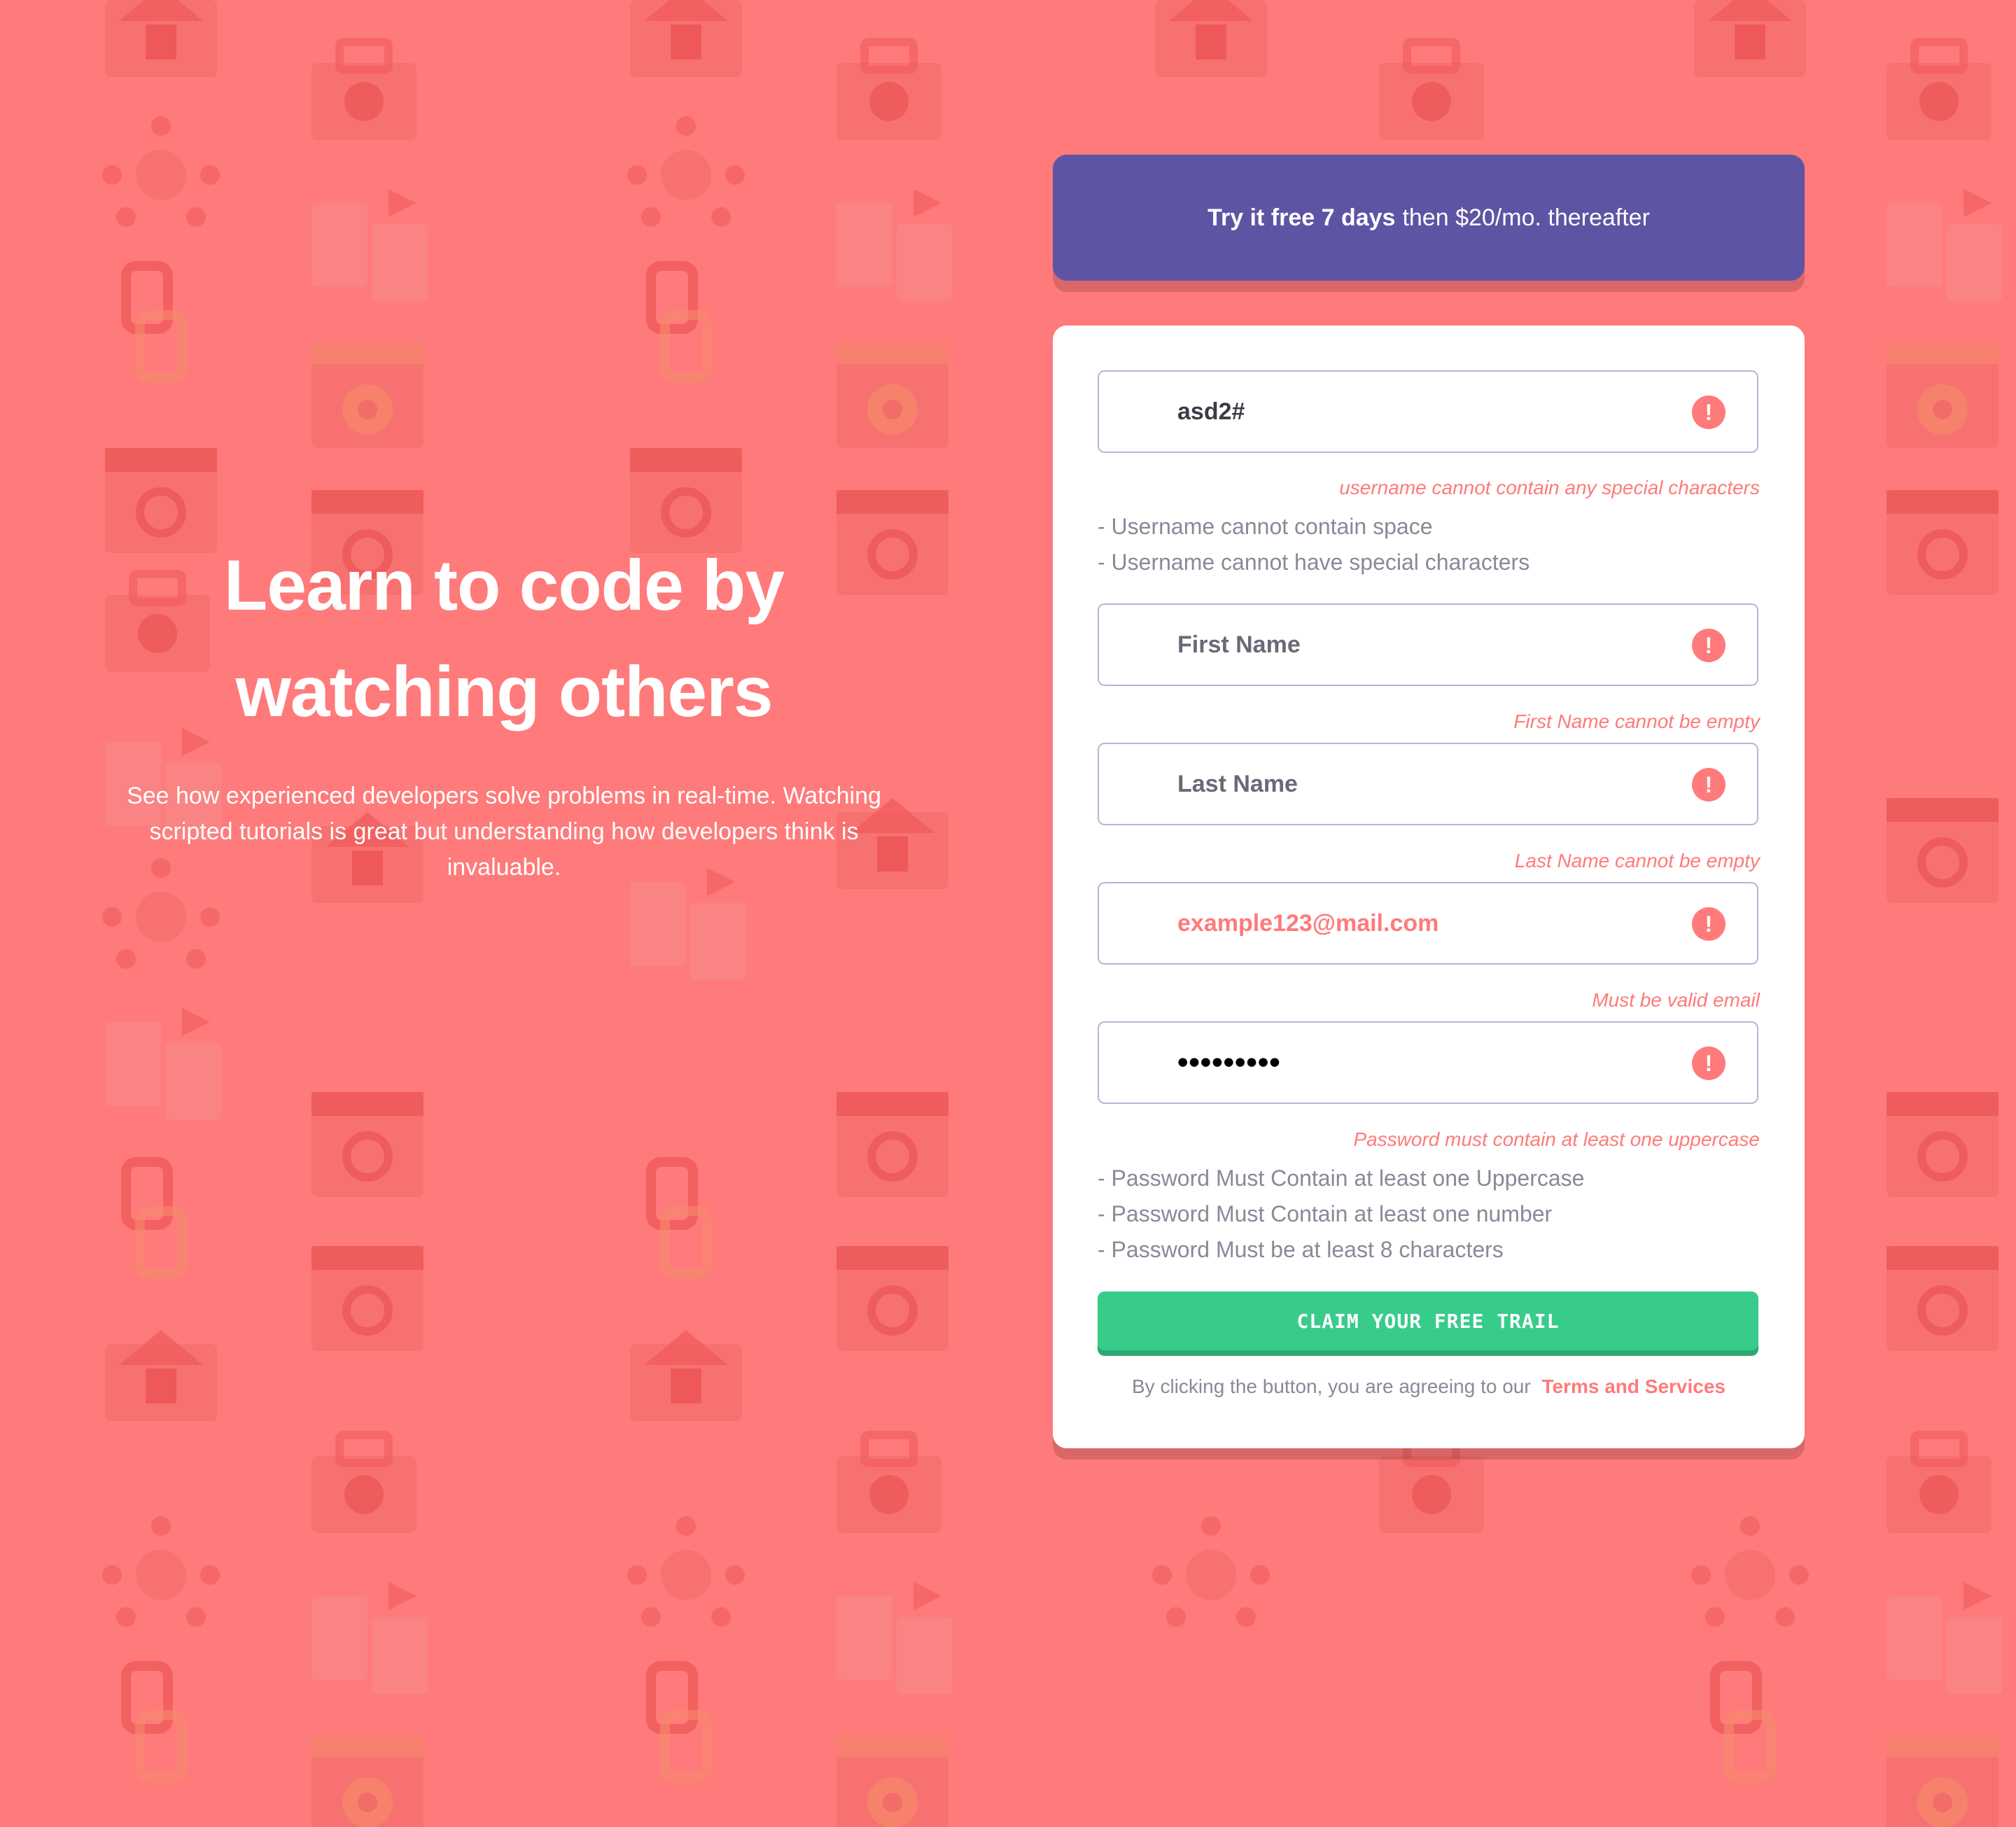 The height and width of the screenshot is (1827, 2016). I want to click on terms-link: Terms and Services, so click(1633, 1386).